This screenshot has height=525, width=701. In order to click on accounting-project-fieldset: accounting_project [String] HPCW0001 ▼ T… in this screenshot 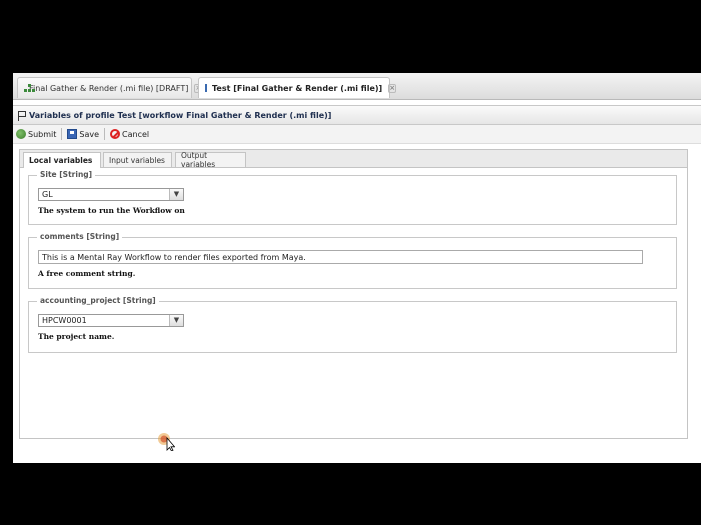, I will do `click(352, 324)`.